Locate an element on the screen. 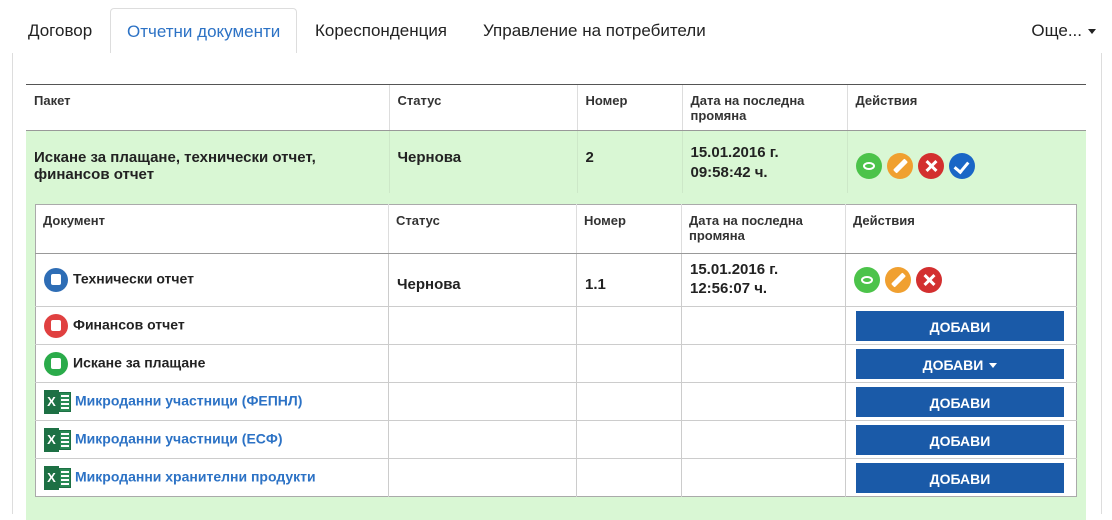 The width and height of the screenshot is (1112, 520). package-actions is located at coordinates (966, 166).